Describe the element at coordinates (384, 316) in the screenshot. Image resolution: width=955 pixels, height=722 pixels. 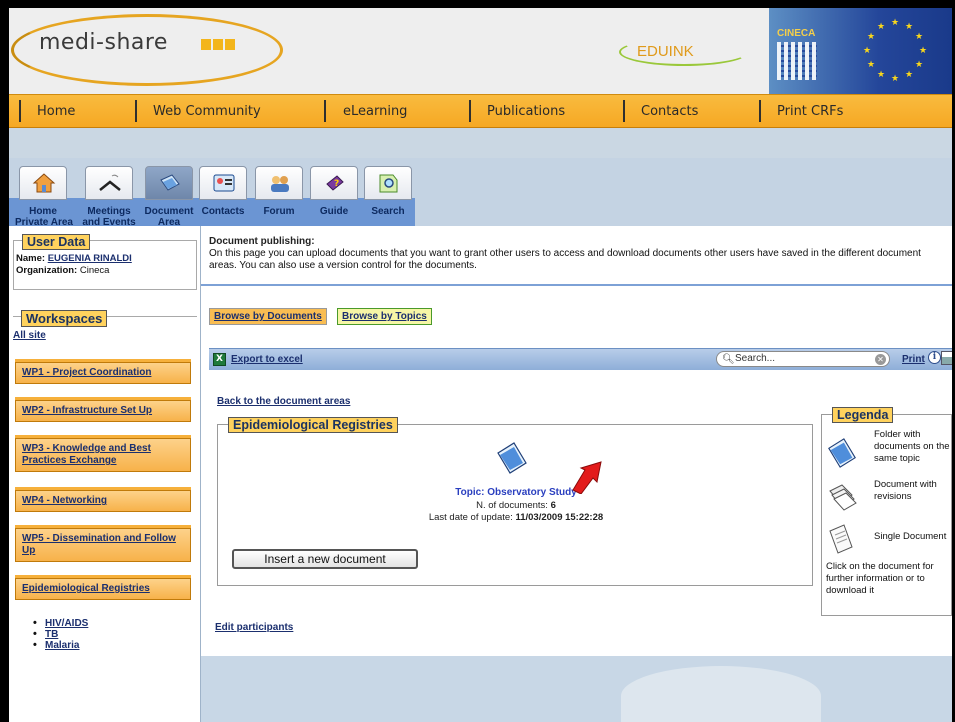
I see `browse-by-topics-tab: Browse by Topics` at that location.